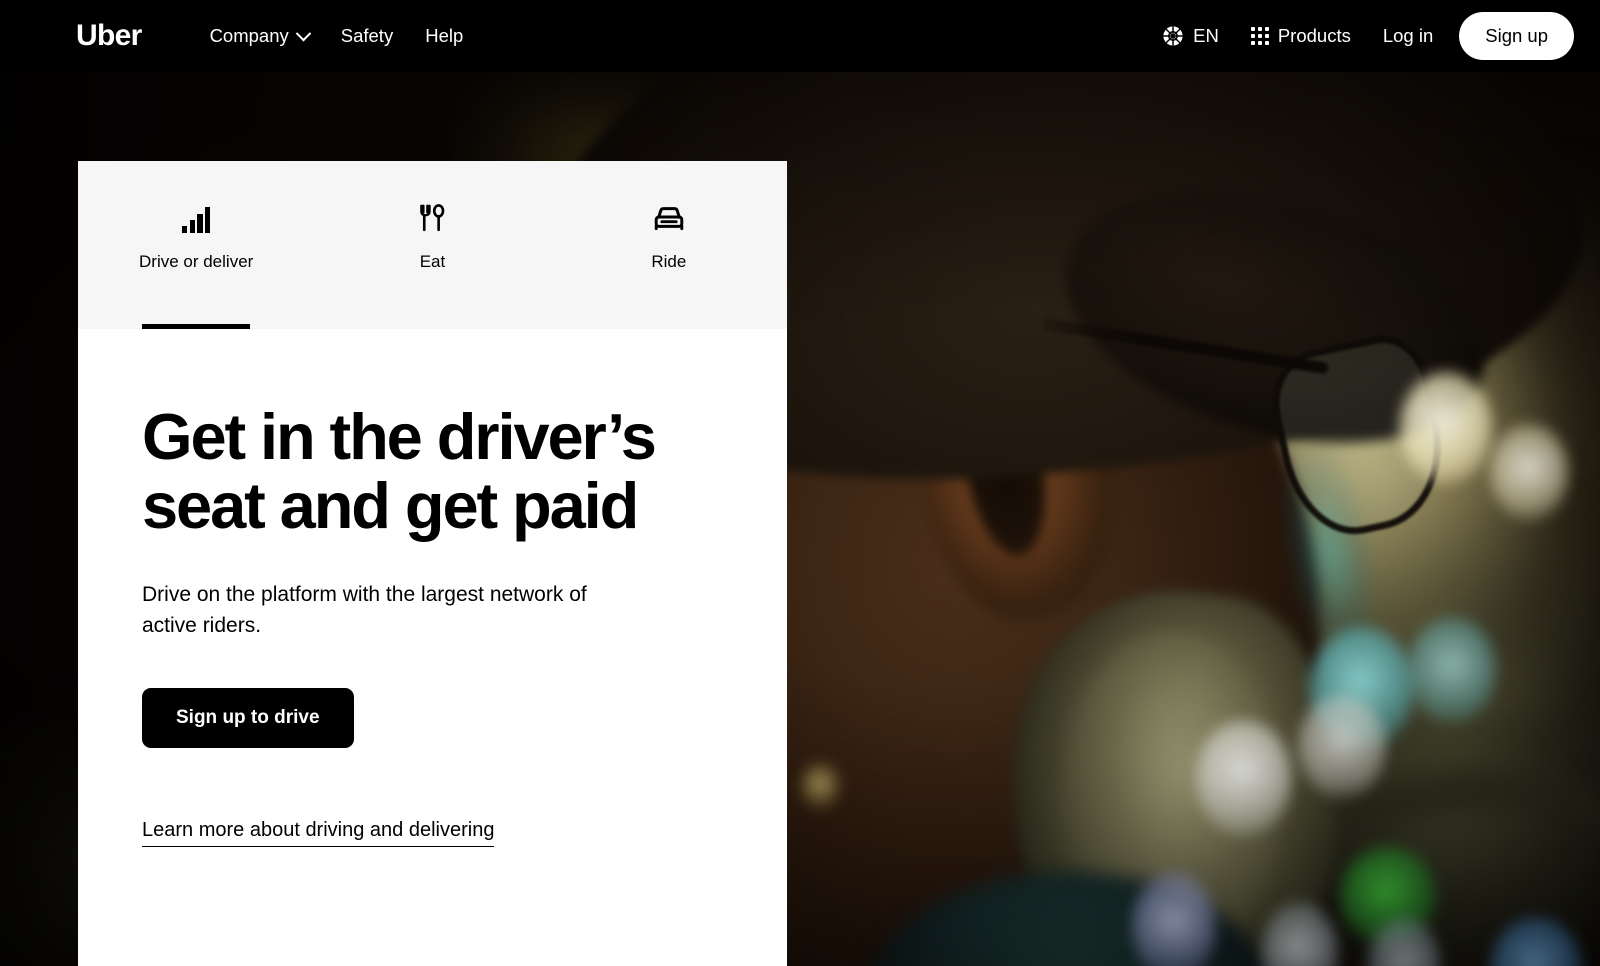 Image resolution: width=1600 pixels, height=966 pixels. I want to click on tab-active-indicator, so click(196, 326).